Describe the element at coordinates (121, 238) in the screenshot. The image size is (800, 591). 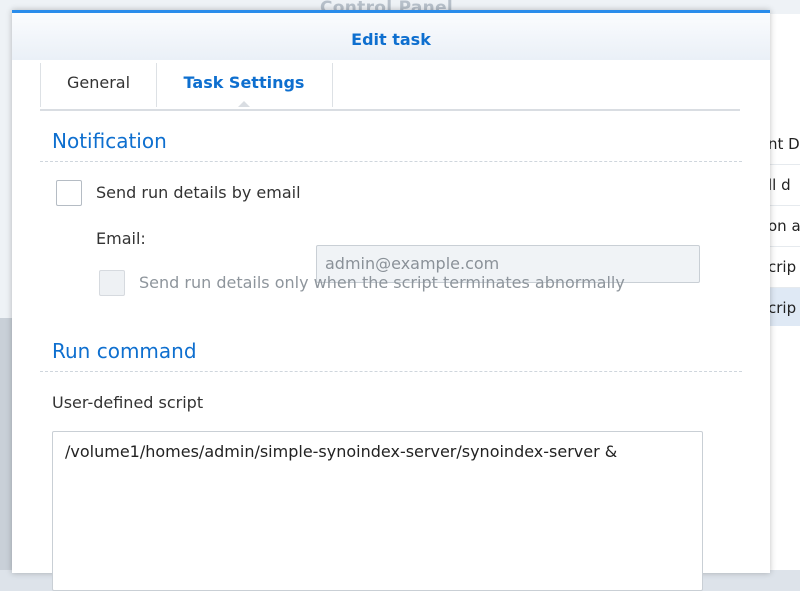
I see `email-label: Email:` at that location.